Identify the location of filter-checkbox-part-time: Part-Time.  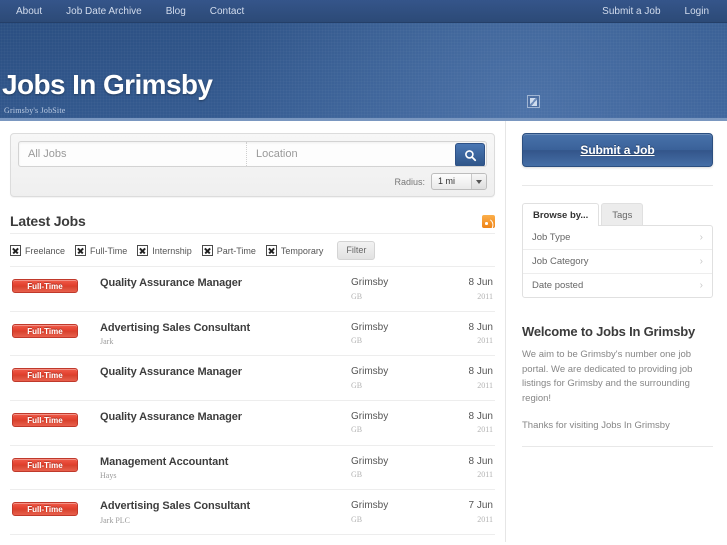
(228, 250).